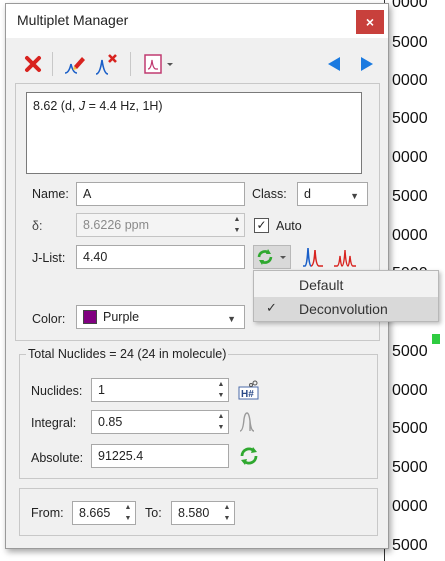 The image size is (445, 561). I want to click on absolute-field: 91225.4, so click(160, 456).